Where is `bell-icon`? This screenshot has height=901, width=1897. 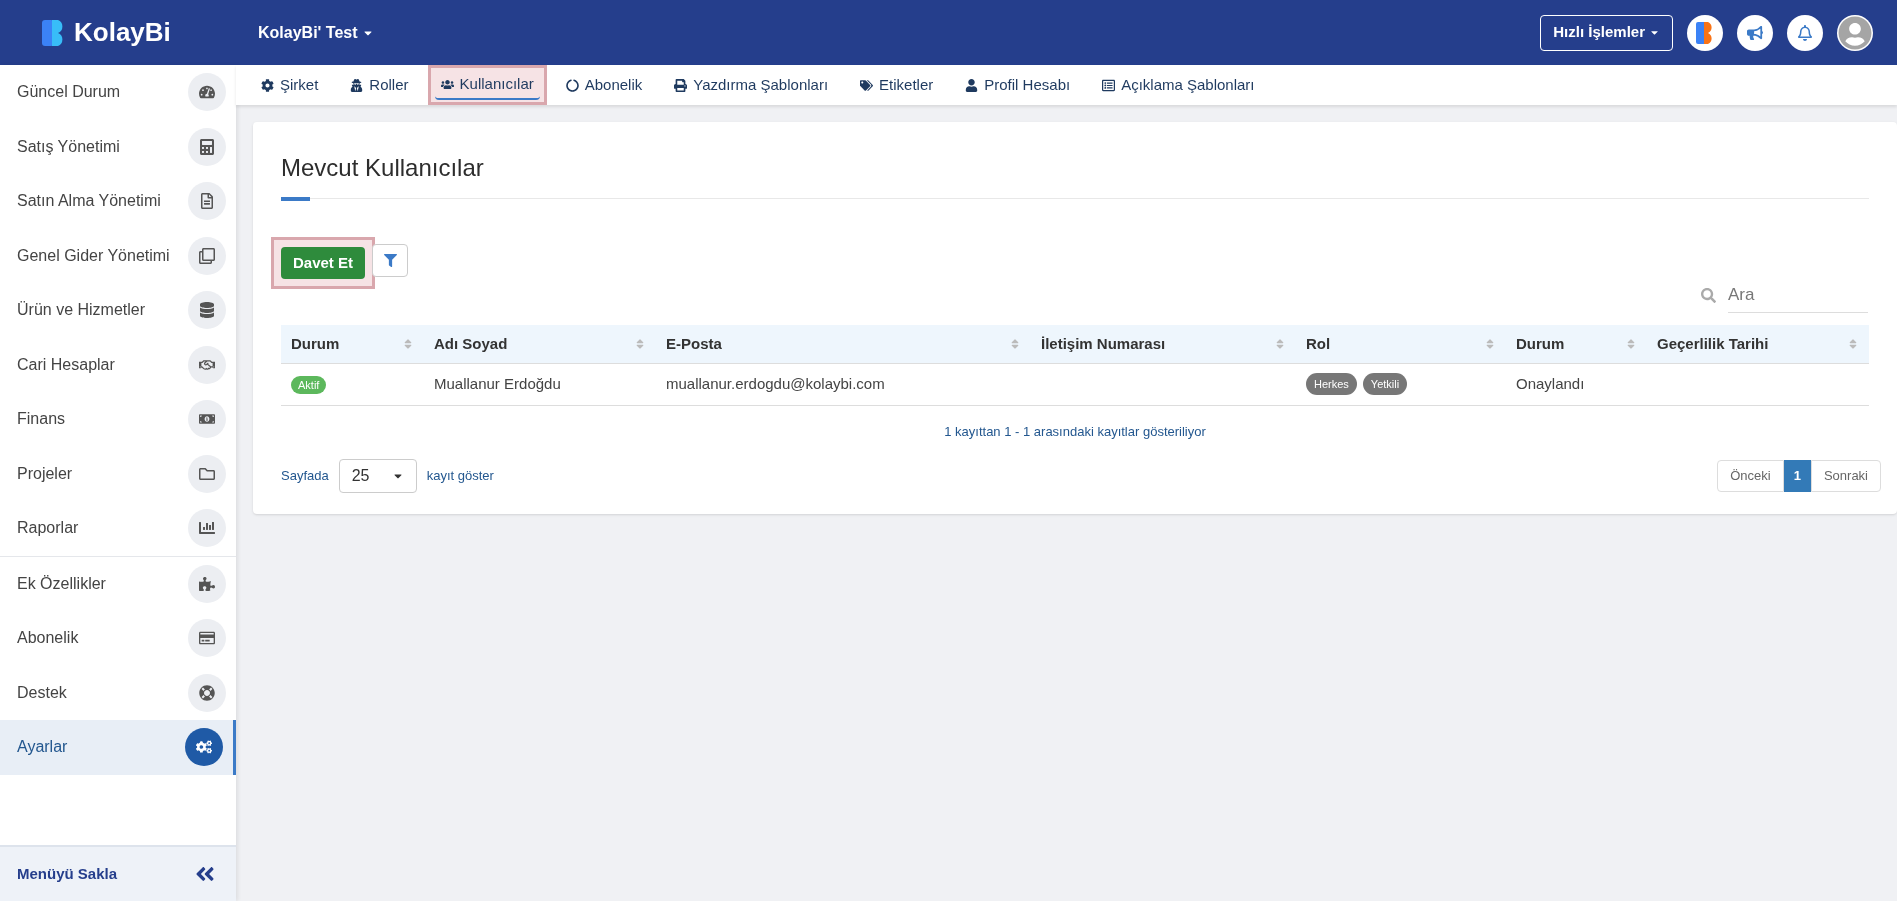
bell-icon is located at coordinates (1805, 32).